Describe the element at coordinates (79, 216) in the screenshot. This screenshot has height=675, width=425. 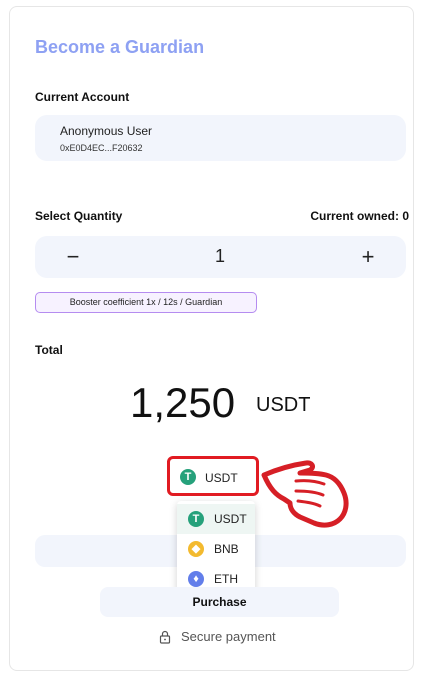
I see `select-quantity-label: Select Quantity` at that location.